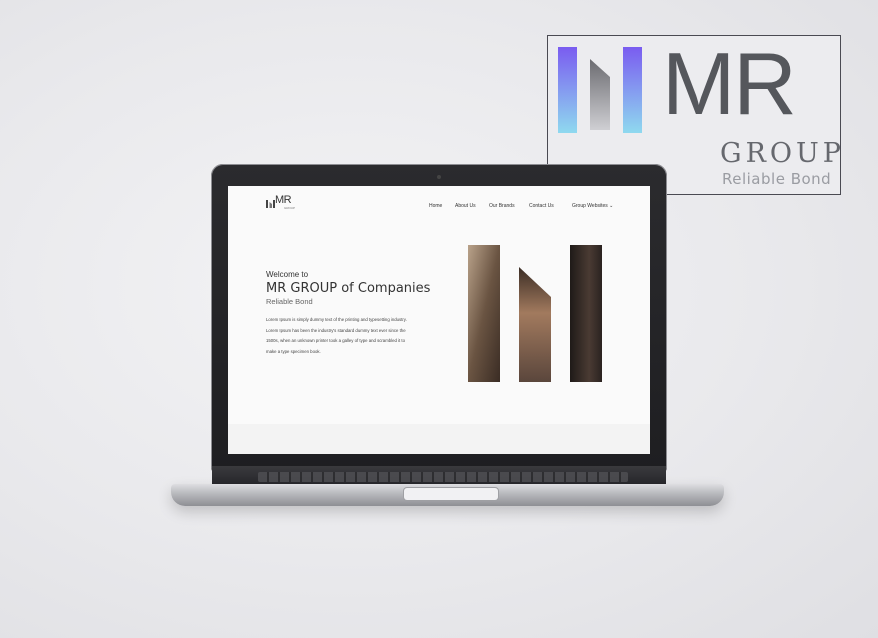 This screenshot has height=638, width=878. I want to click on nav-group-websites-label: Group Websites, so click(590, 206).